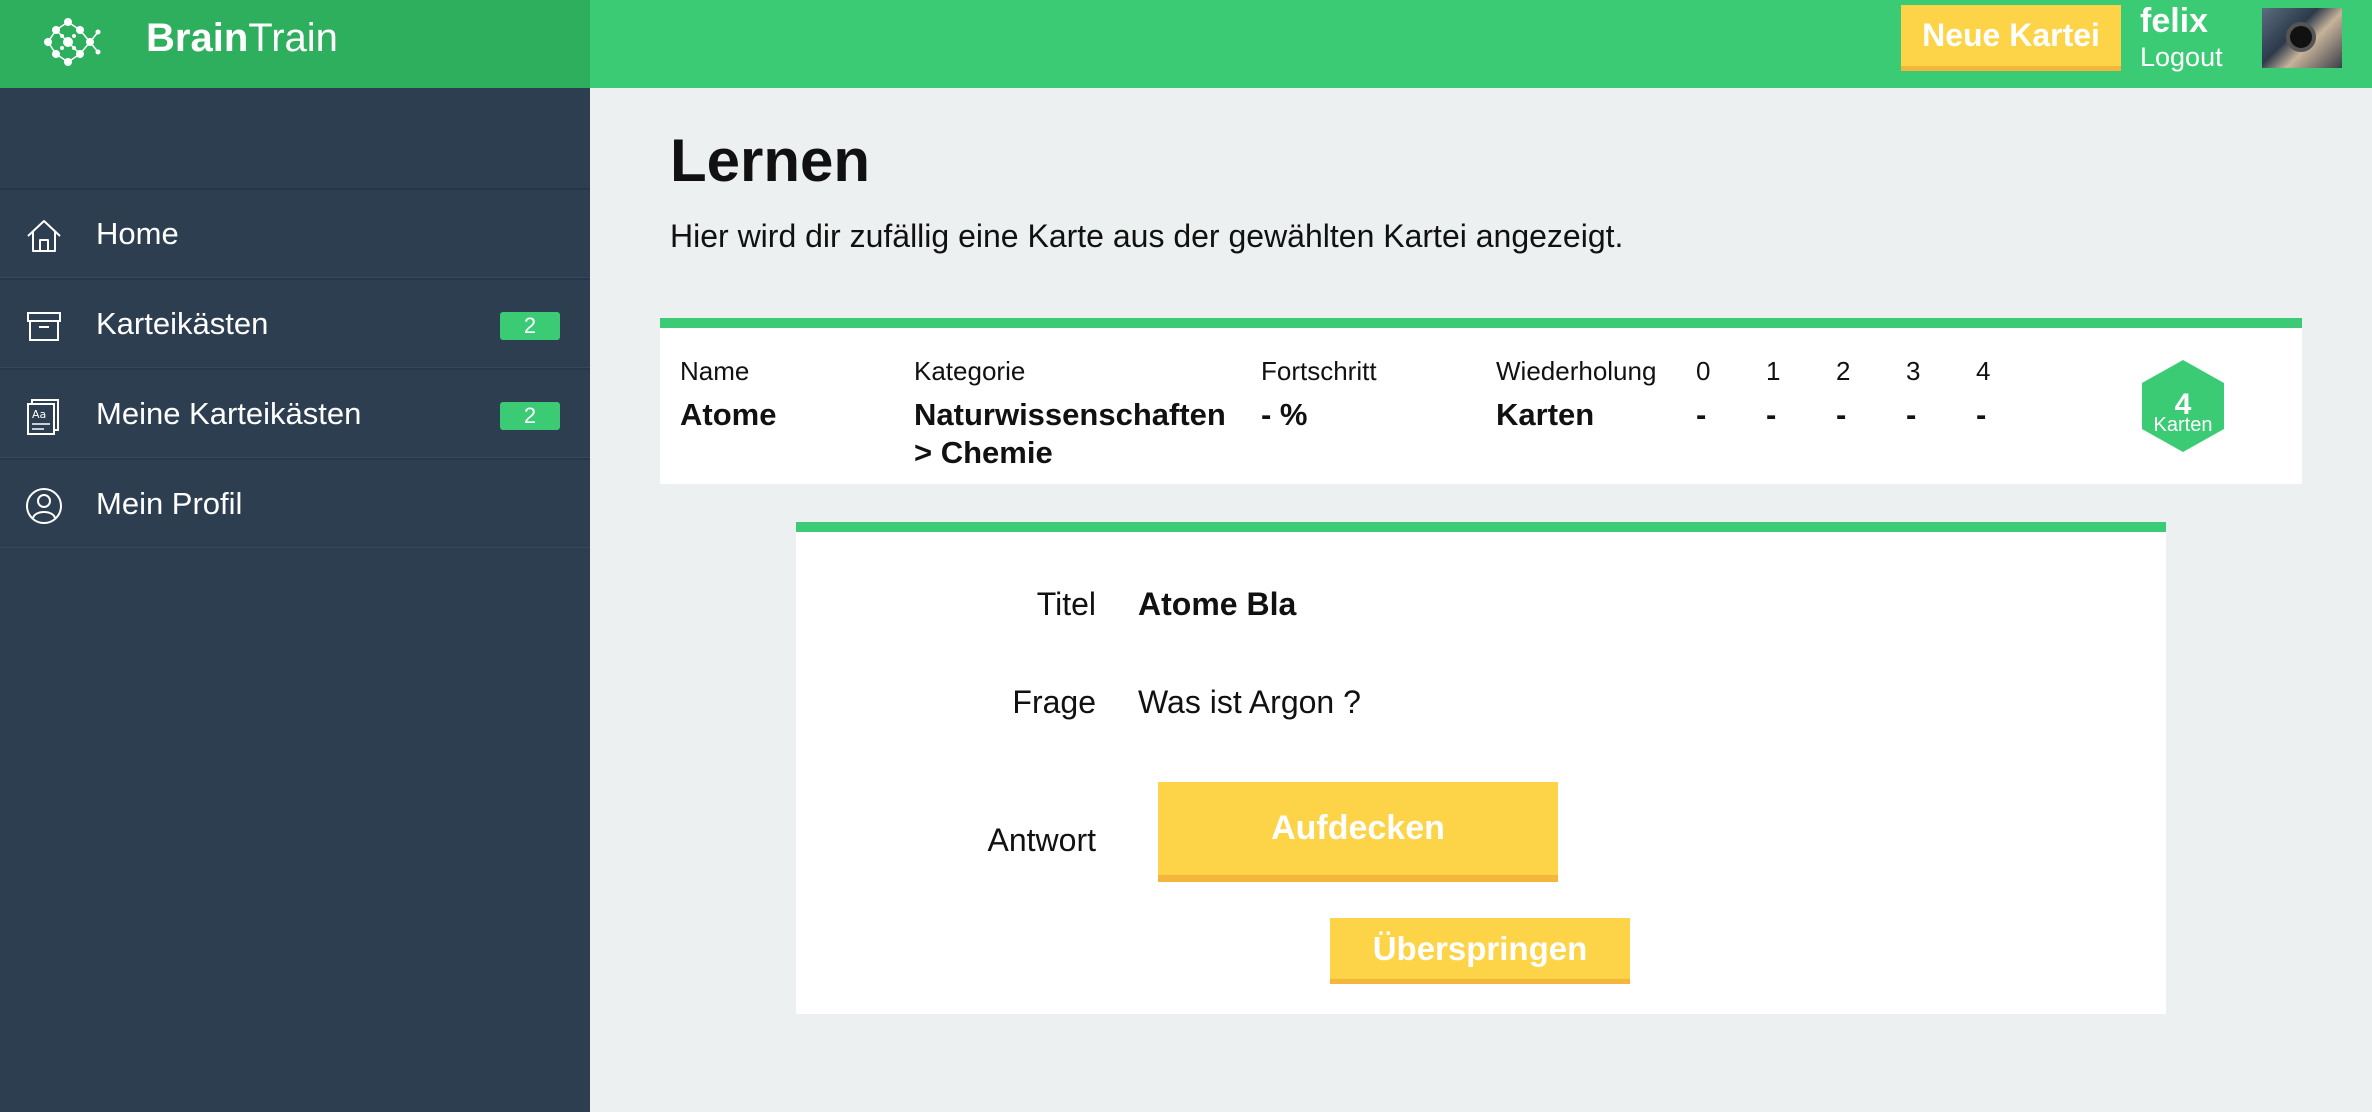  Describe the element at coordinates (1041, 840) in the screenshot. I see `answer-label: Antwort` at that location.